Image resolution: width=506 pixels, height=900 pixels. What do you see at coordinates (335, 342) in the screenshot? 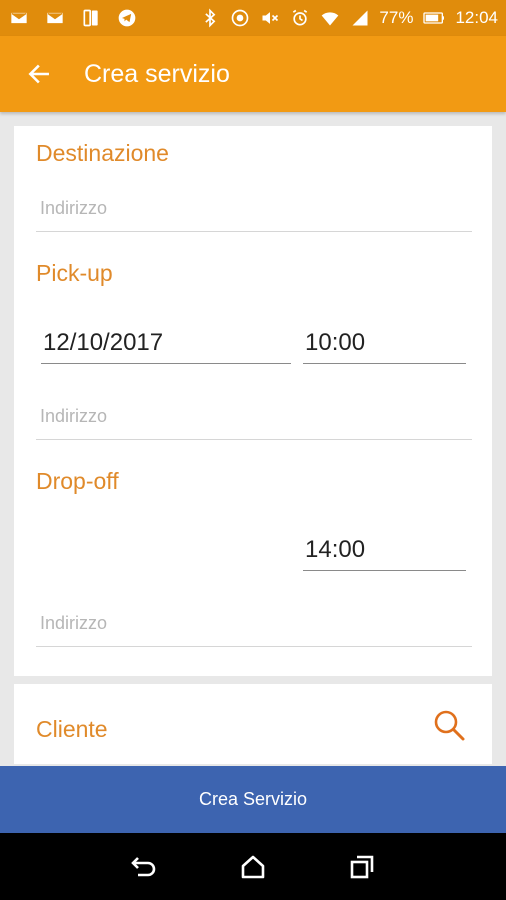
I see `pickup-time-value: 10:00` at bounding box center [335, 342].